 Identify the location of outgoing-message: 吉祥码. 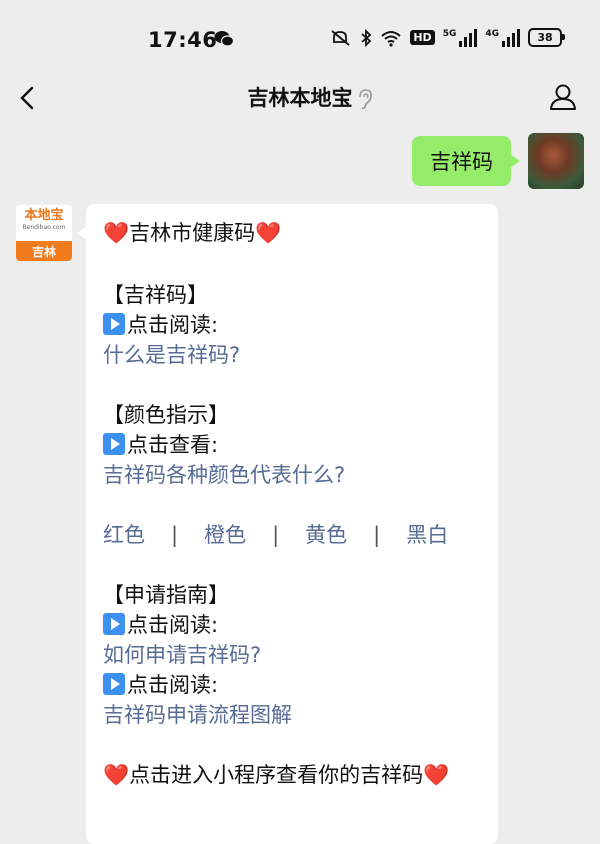
(466, 161).